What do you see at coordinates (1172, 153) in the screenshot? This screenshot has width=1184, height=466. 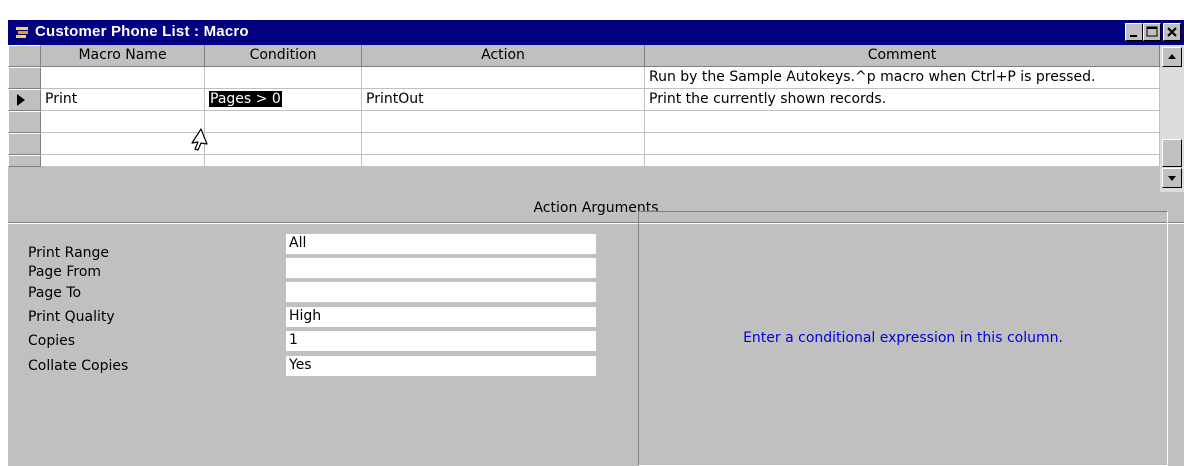 I see `scroll-thumb` at bounding box center [1172, 153].